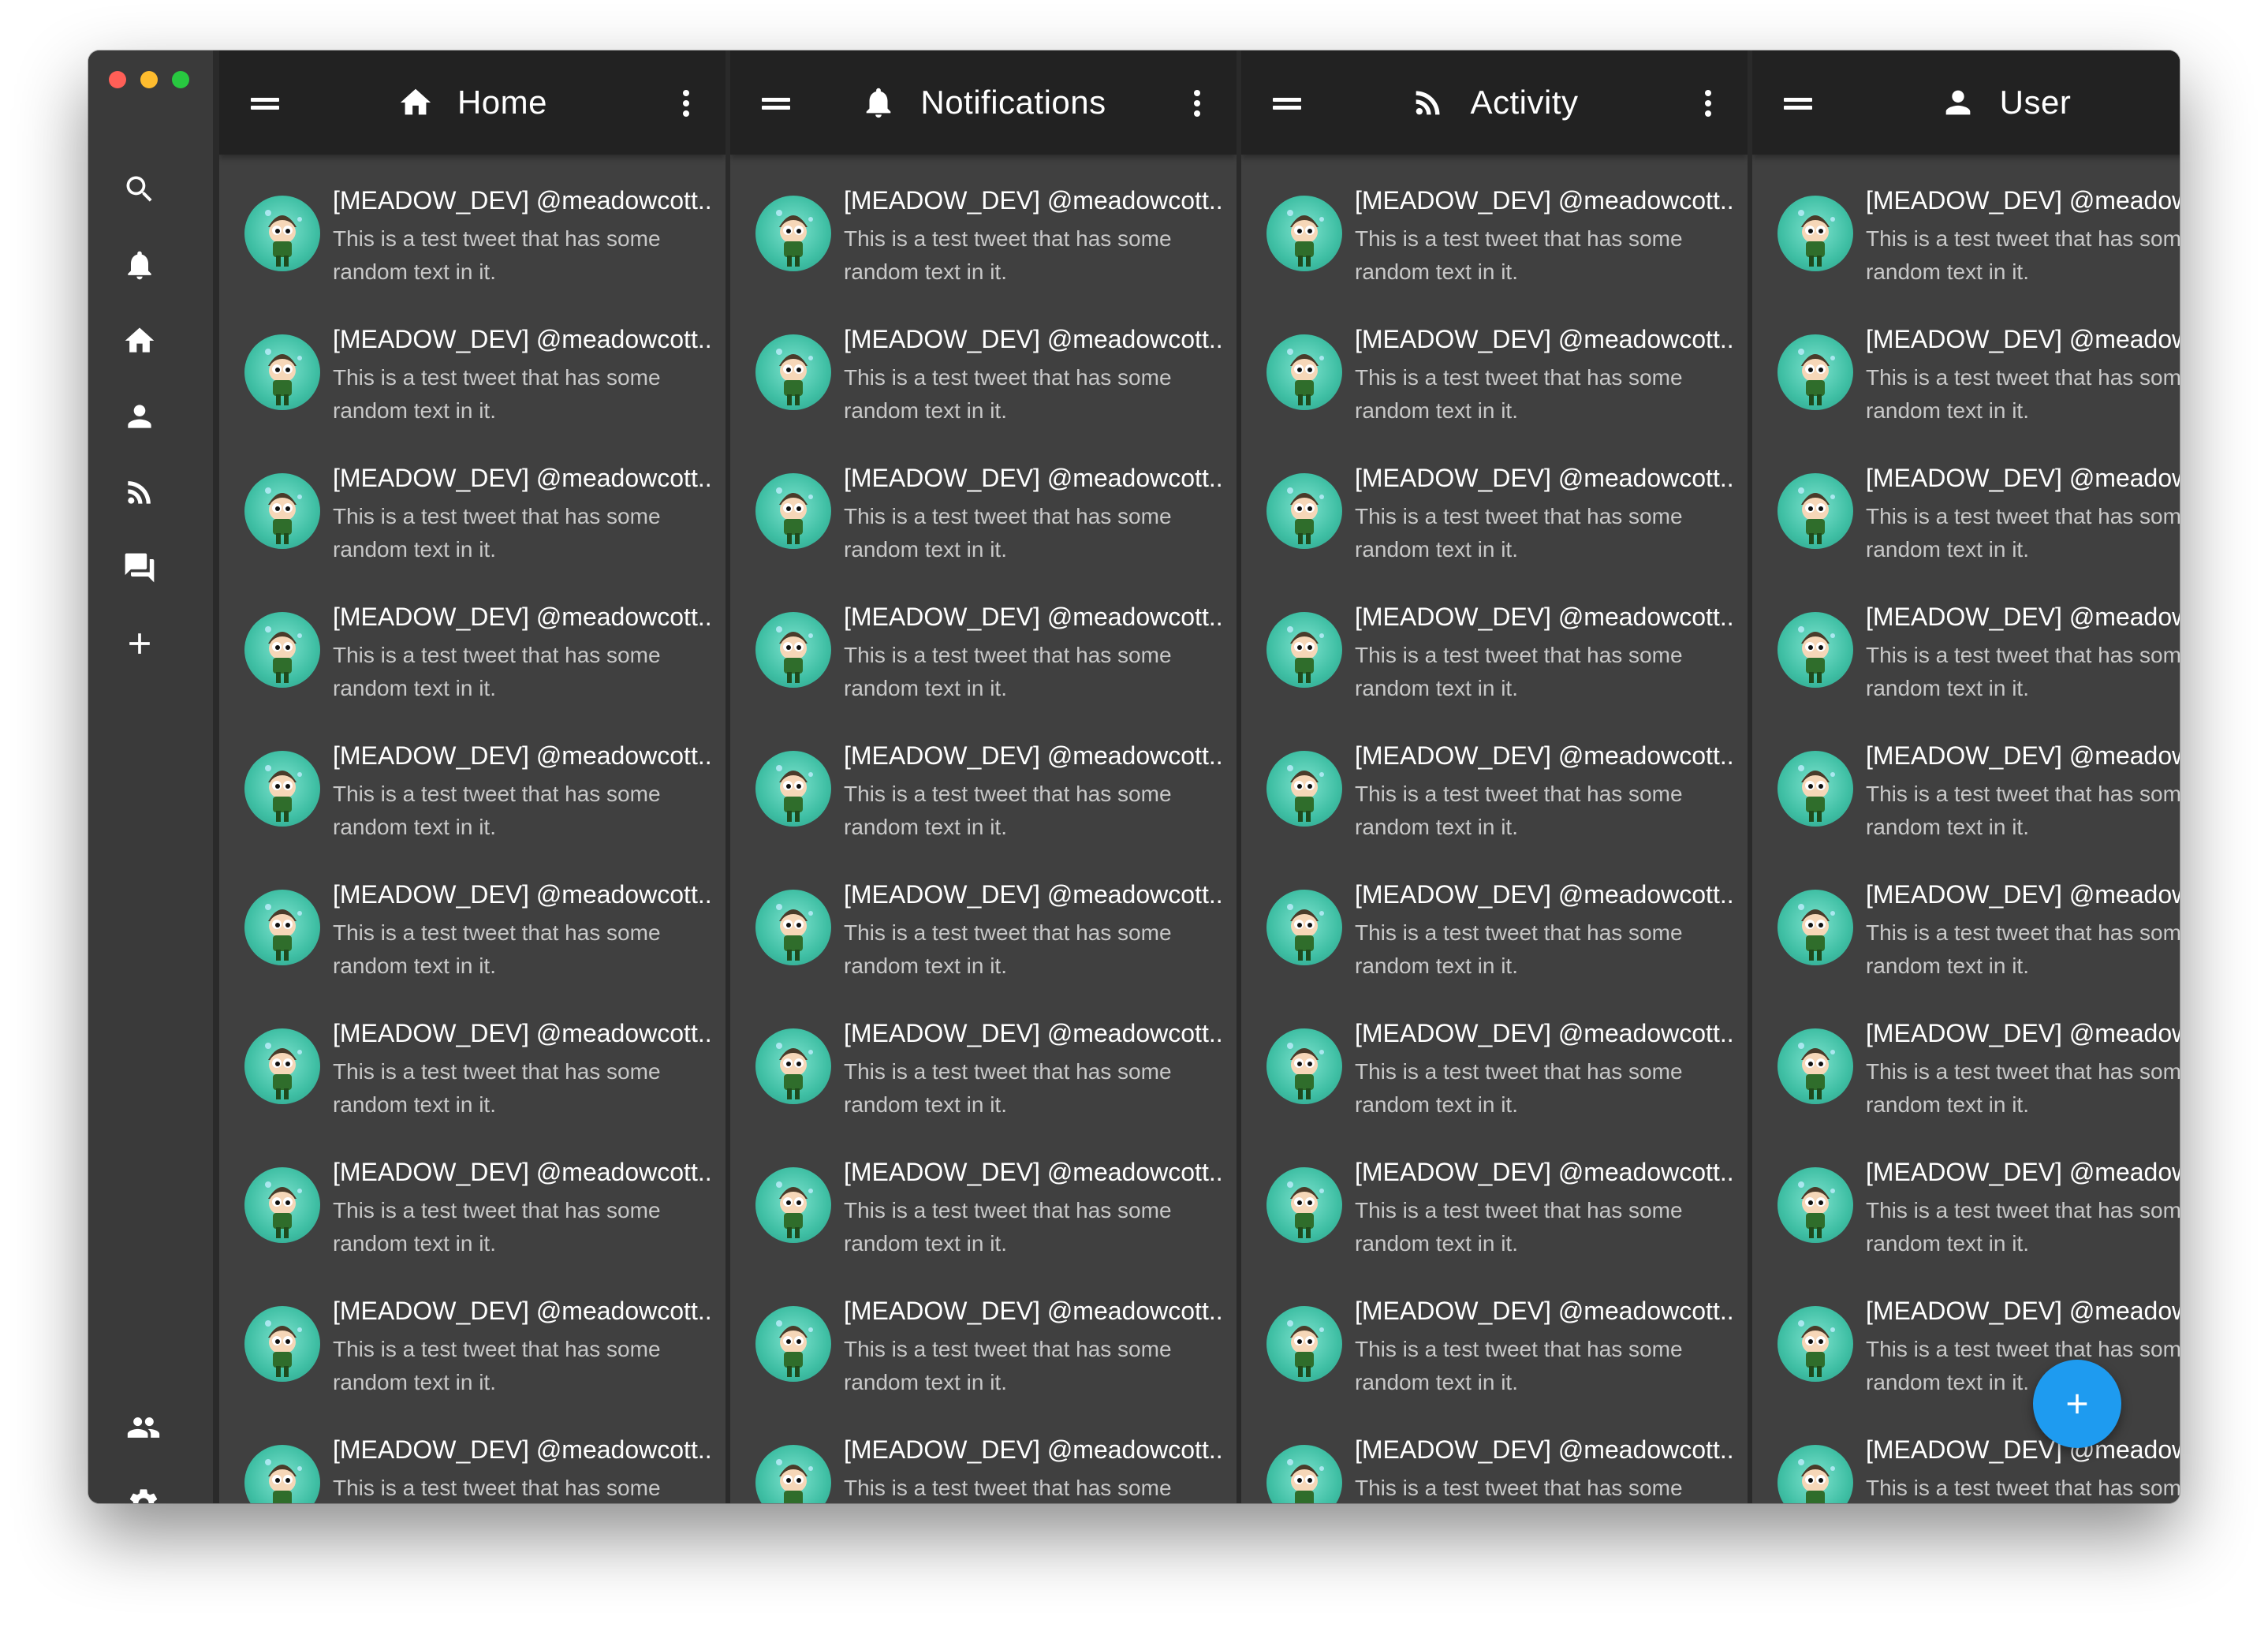  I want to click on people-icon, so click(143, 1427).